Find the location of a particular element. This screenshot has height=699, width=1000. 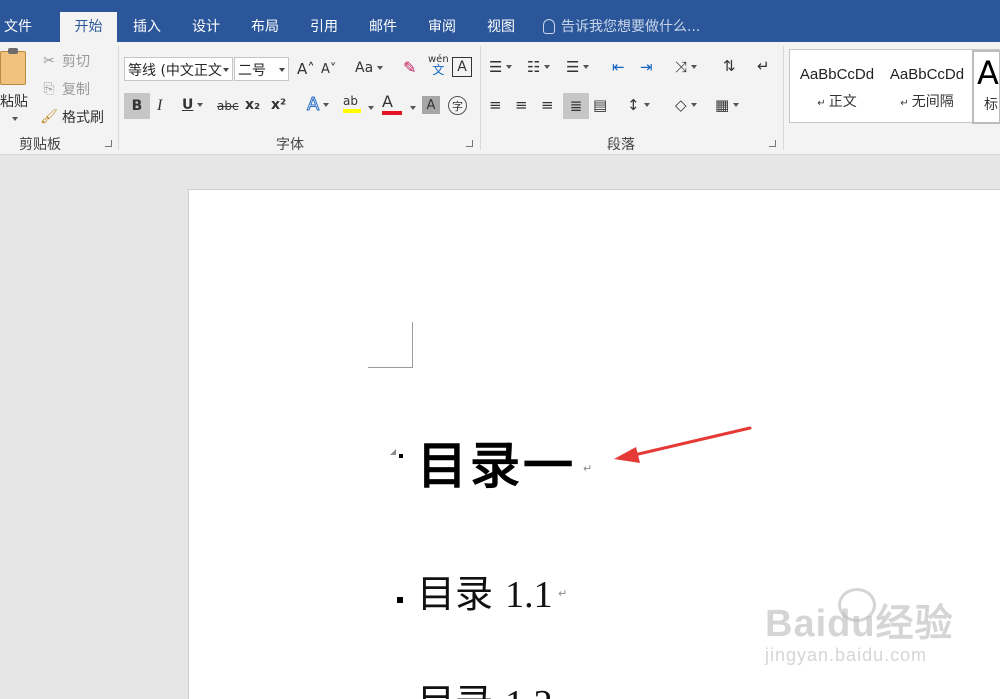

change-case-button: Aa is located at coordinates (369, 68).